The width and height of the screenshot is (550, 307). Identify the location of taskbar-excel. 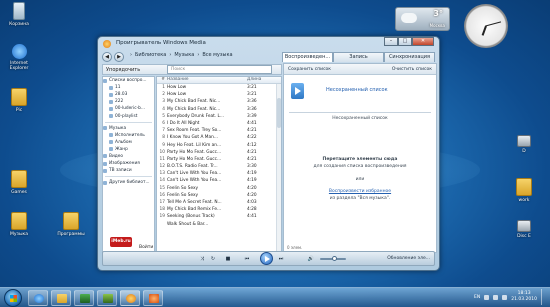
(107, 298).